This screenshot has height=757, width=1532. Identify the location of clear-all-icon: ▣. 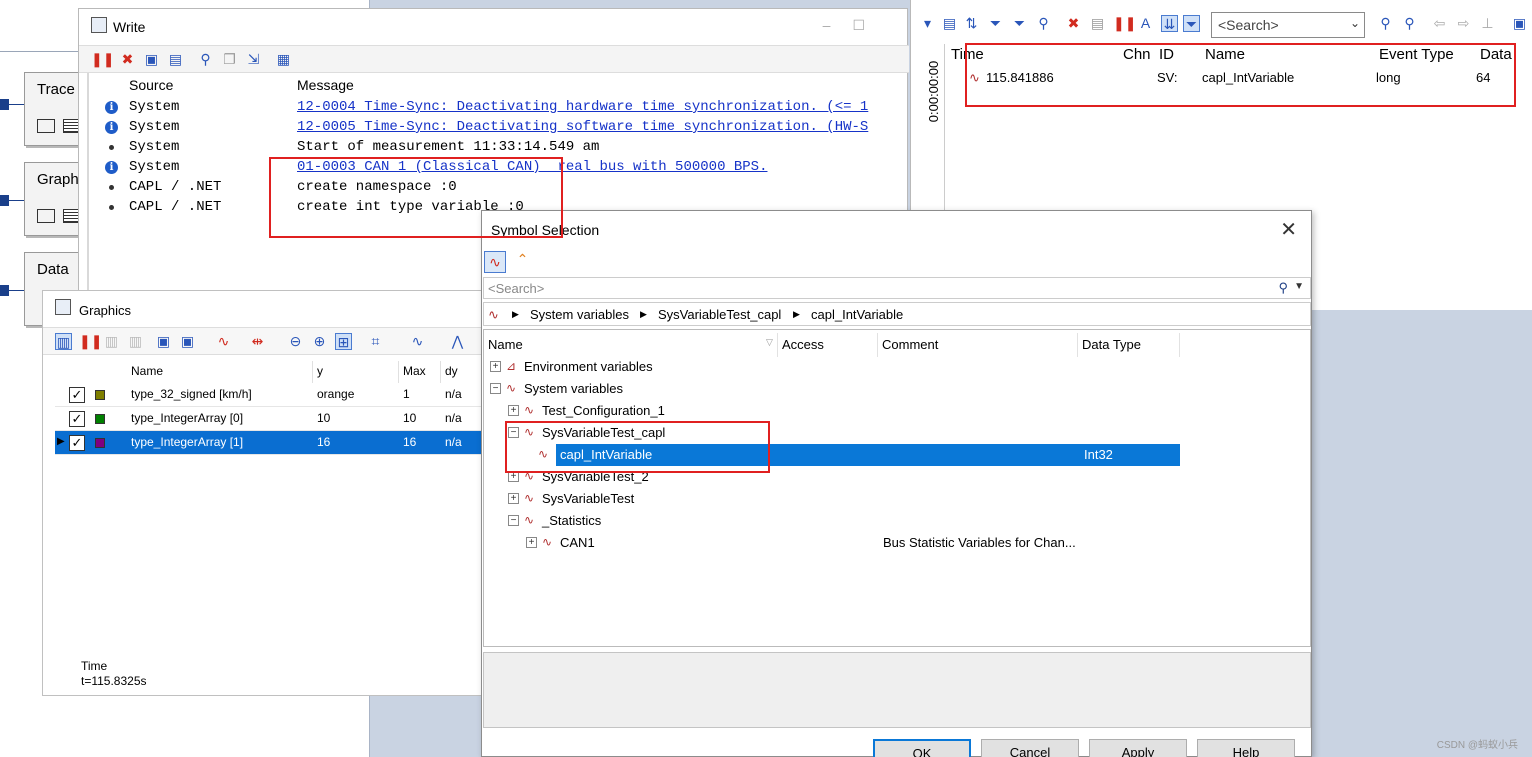
(151, 59).